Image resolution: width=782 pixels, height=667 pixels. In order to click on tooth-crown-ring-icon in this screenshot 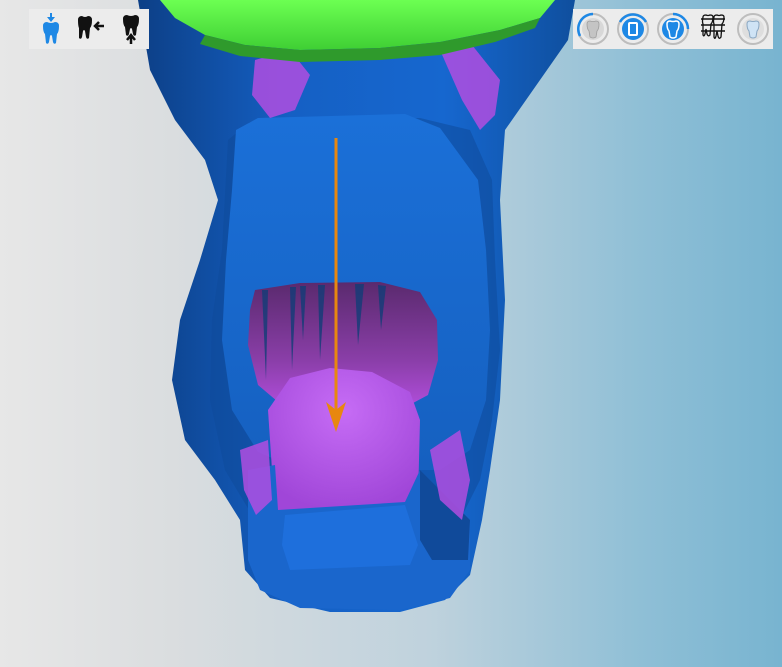, I will do `click(593, 28)`.